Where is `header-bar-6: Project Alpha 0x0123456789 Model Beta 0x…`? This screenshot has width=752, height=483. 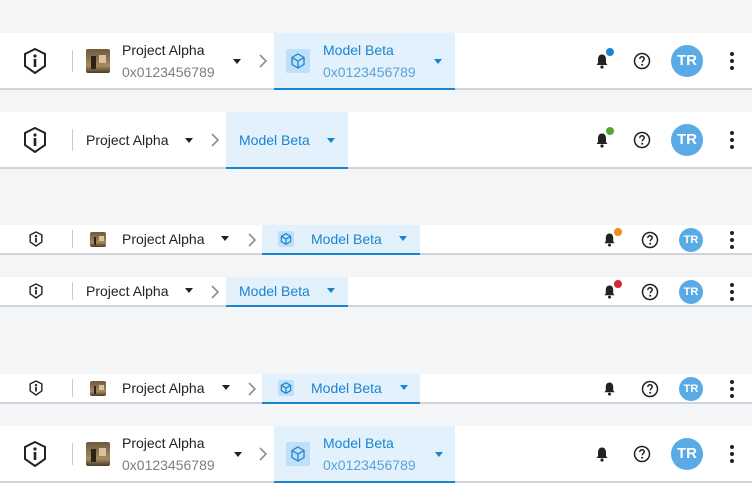 header-bar-6: Project Alpha 0x0123456789 Model Beta 0x… is located at coordinates (376, 454).